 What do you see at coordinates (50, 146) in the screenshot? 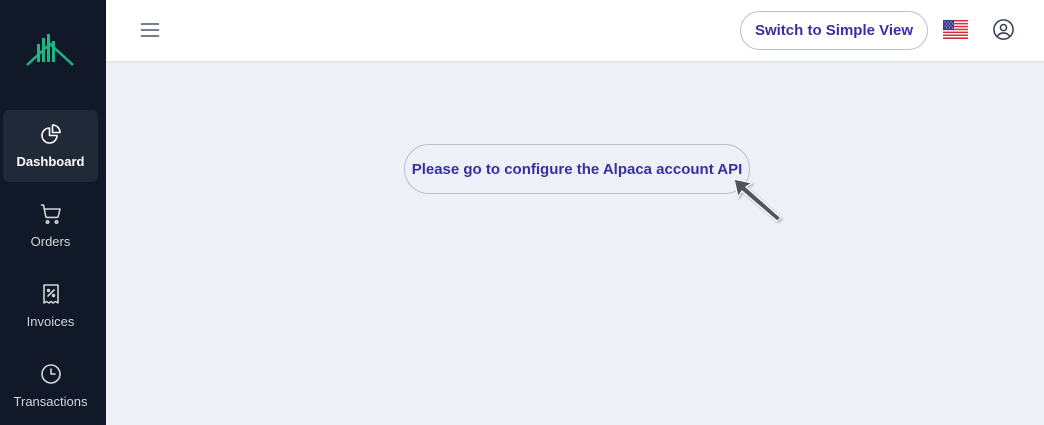
I see `sidebar-item-dashboard: Dashboard` at bounding box center [50, 146].